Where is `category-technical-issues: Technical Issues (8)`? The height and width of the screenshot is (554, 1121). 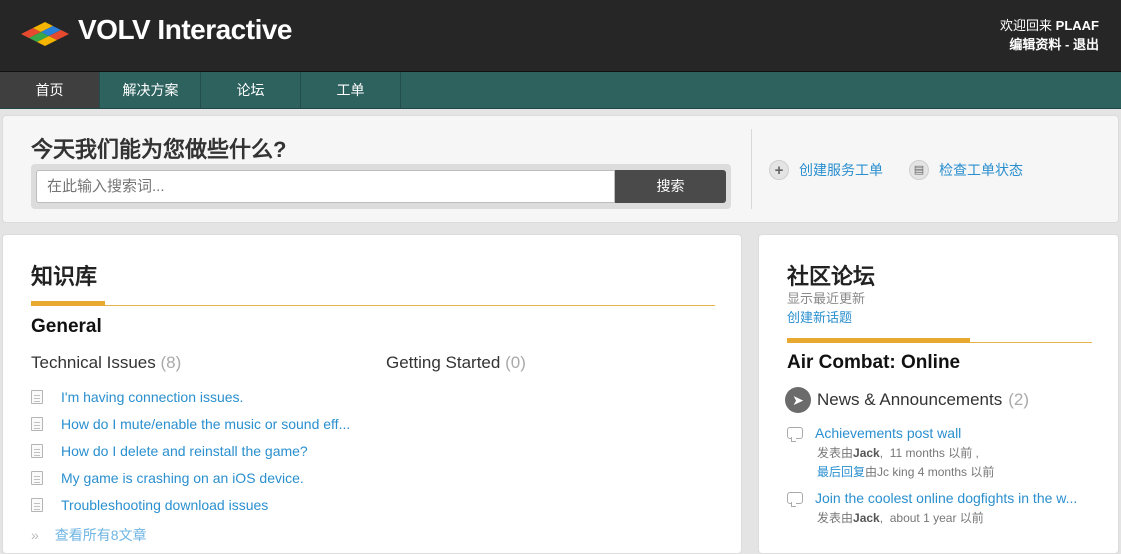
category-technical-issues: Technical Issues (8) is located at coordinates (106, 363).